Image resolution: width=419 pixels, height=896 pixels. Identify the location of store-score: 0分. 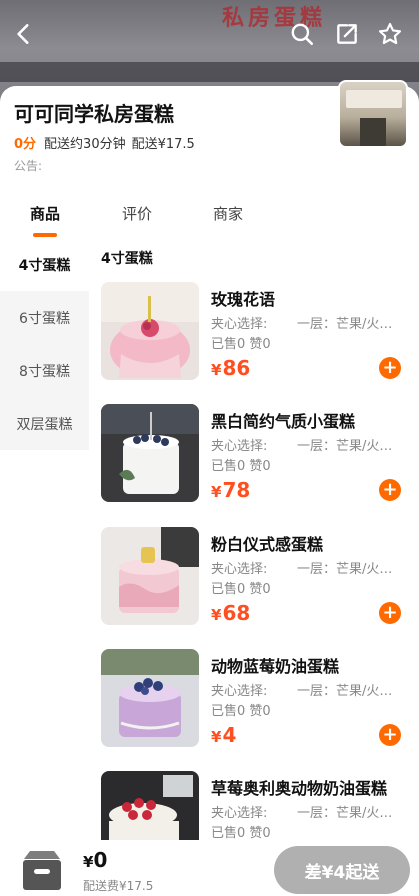
(25, 144).